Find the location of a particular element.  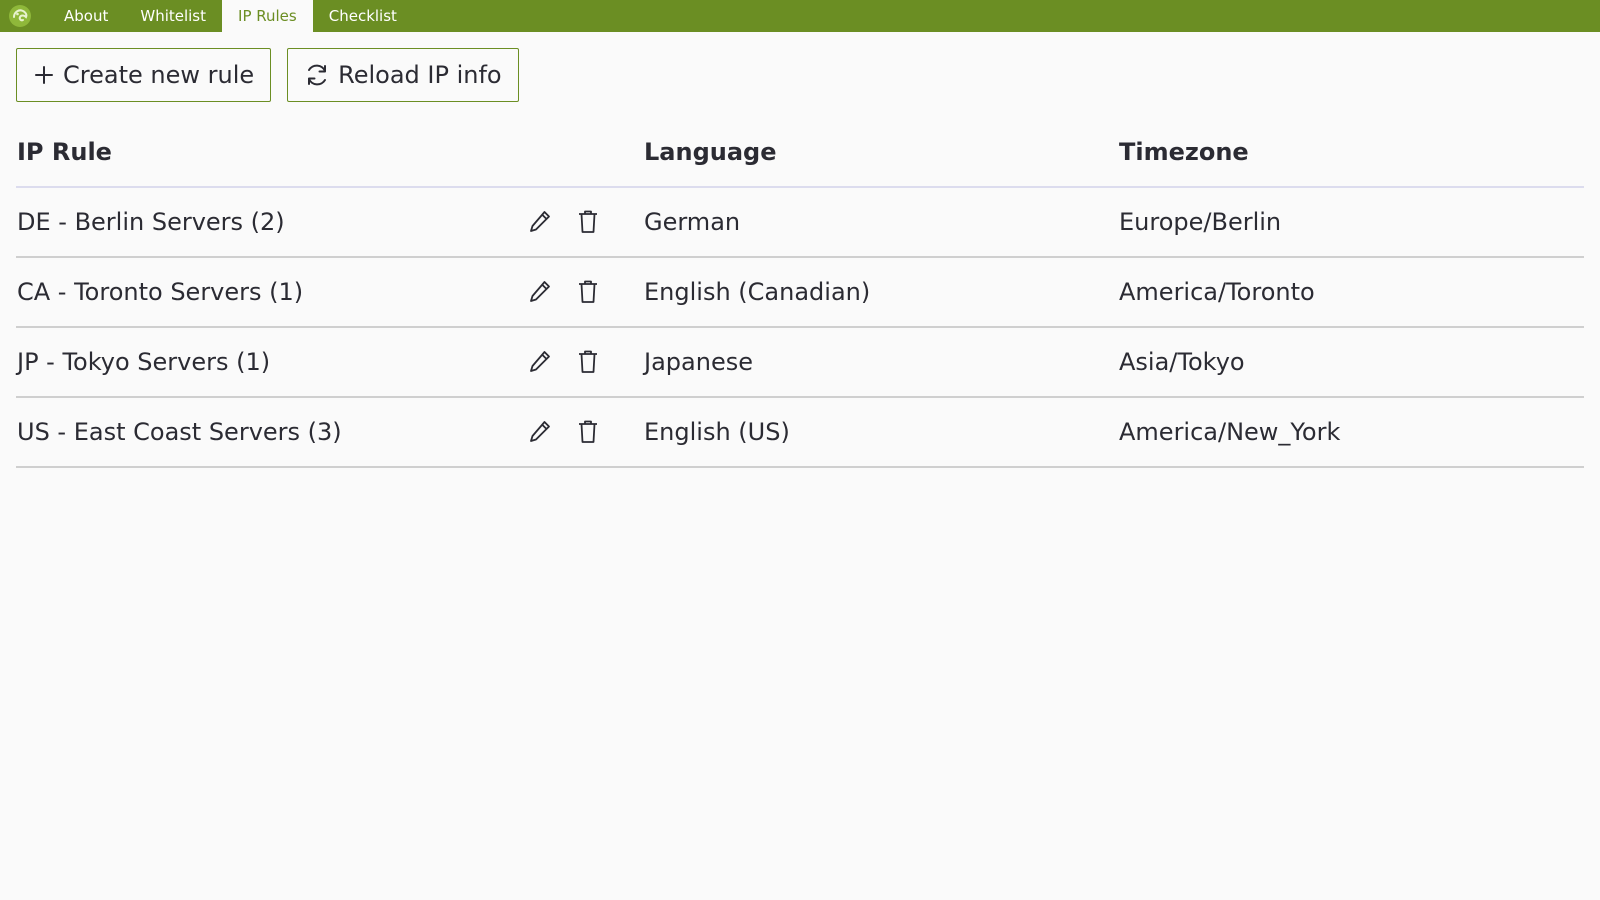

rule-name: US - East Coast Servers (3) is located at coordinates (234, 432).